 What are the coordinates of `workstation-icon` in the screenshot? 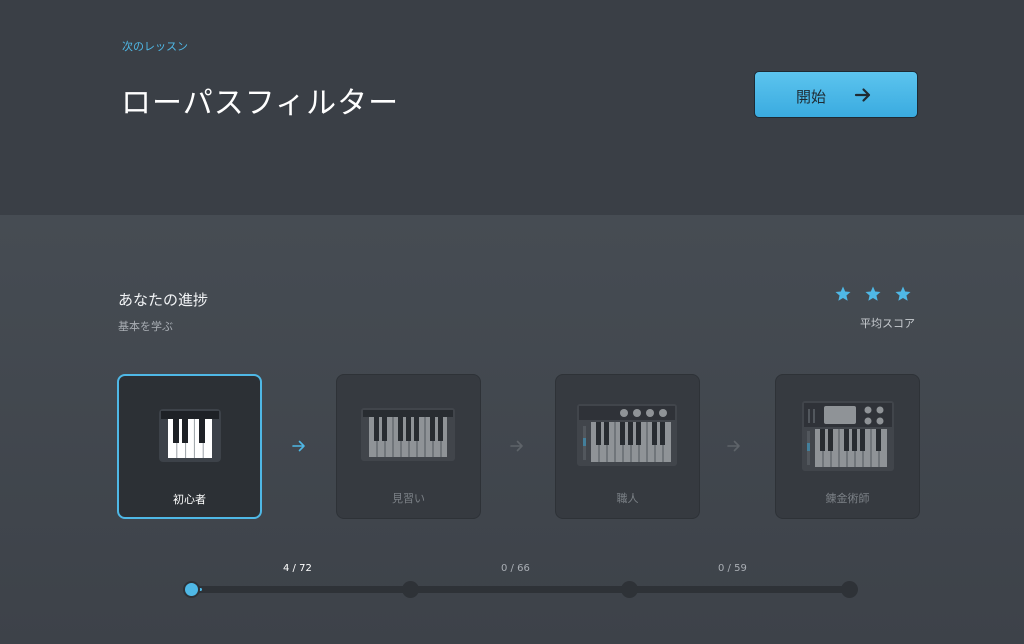 It's located at (848, 436).